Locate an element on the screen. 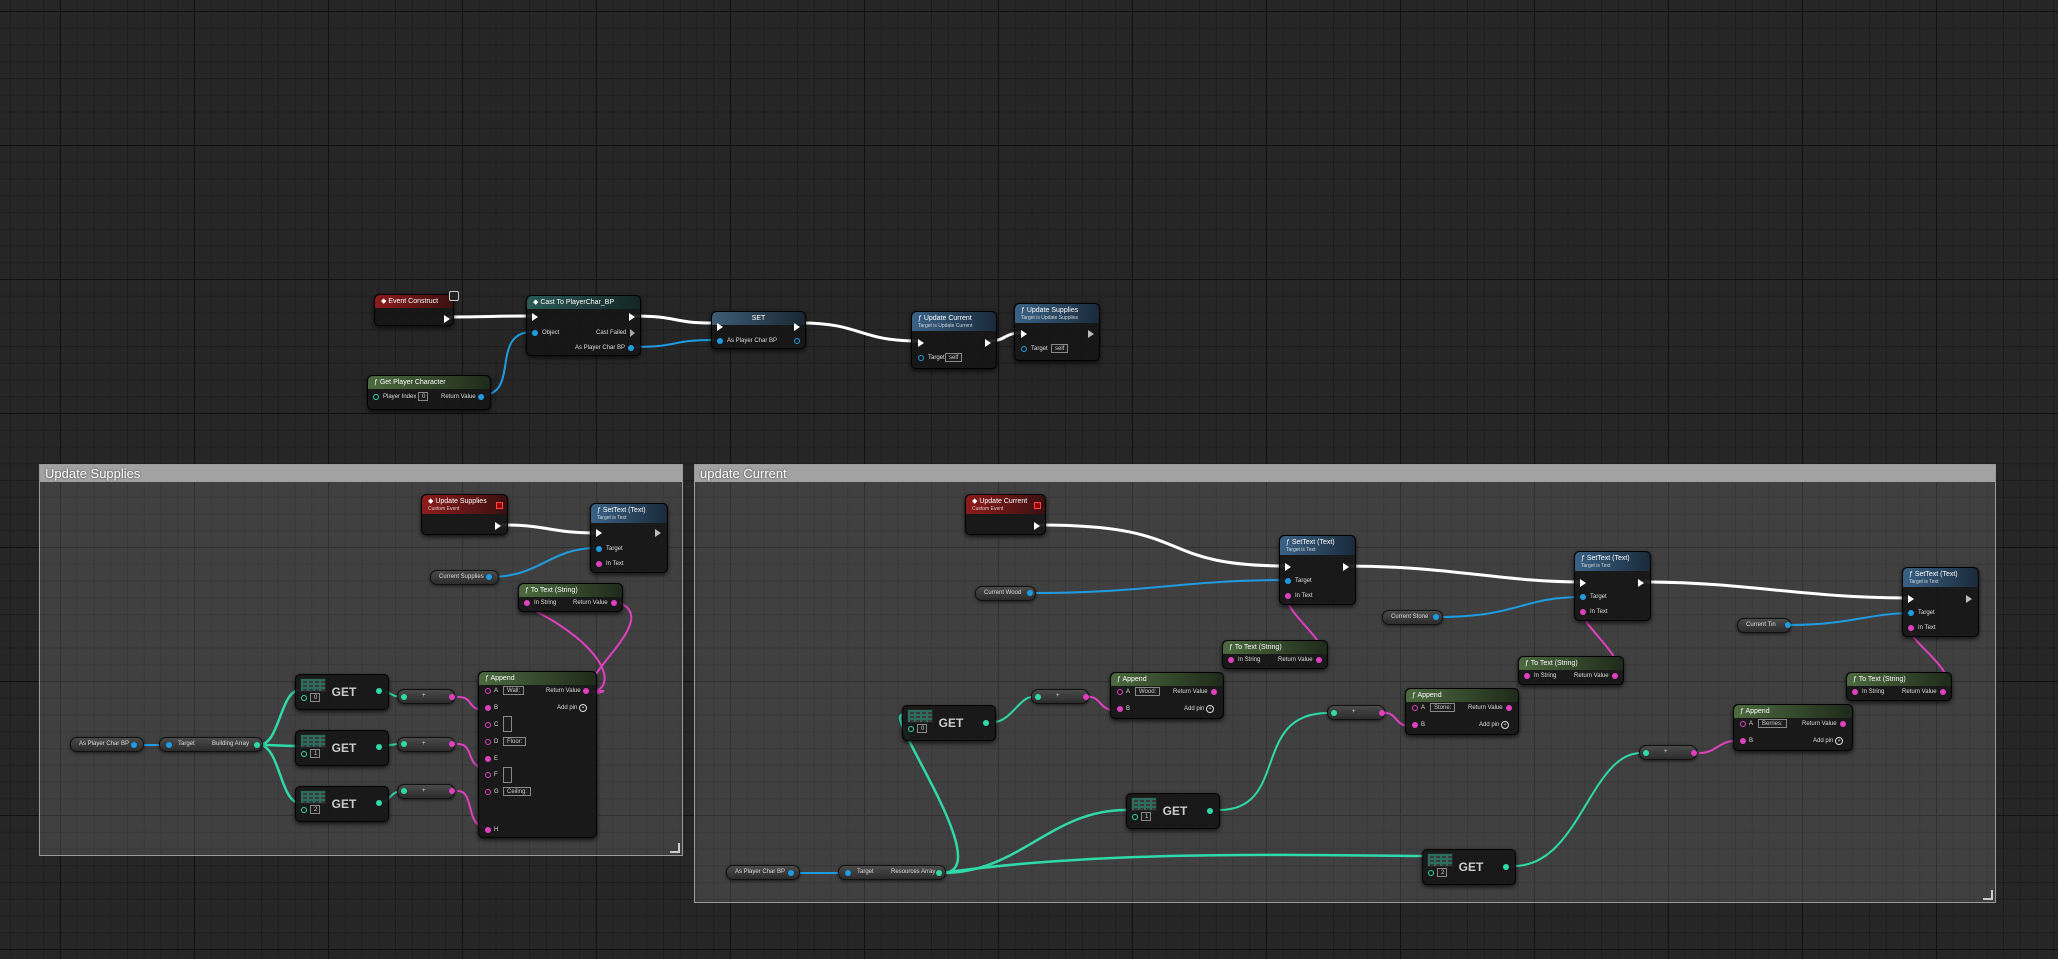 The image size is (2058, 959). append-f-field is located at coordinates (507, 775).